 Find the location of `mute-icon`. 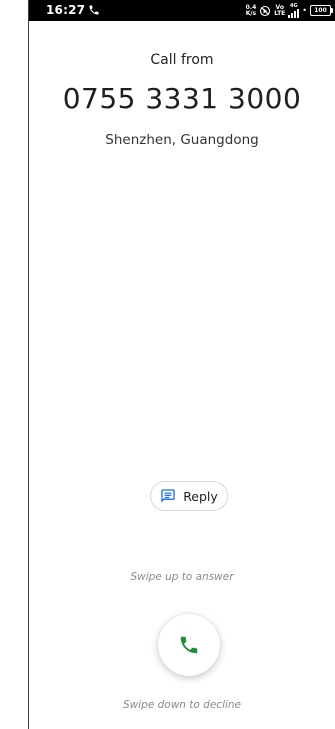

mute-icon is located at coordinates (265, 10).